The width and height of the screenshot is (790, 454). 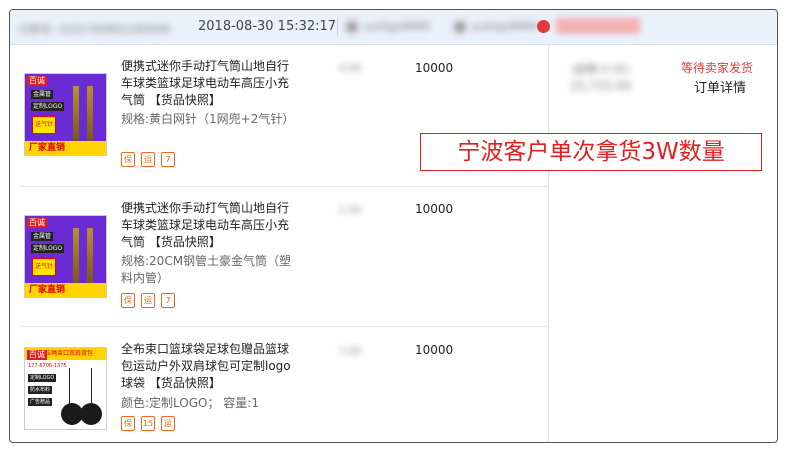 I want to click on thumb-tag: 定制LOGO, so click(x=42, y=378).